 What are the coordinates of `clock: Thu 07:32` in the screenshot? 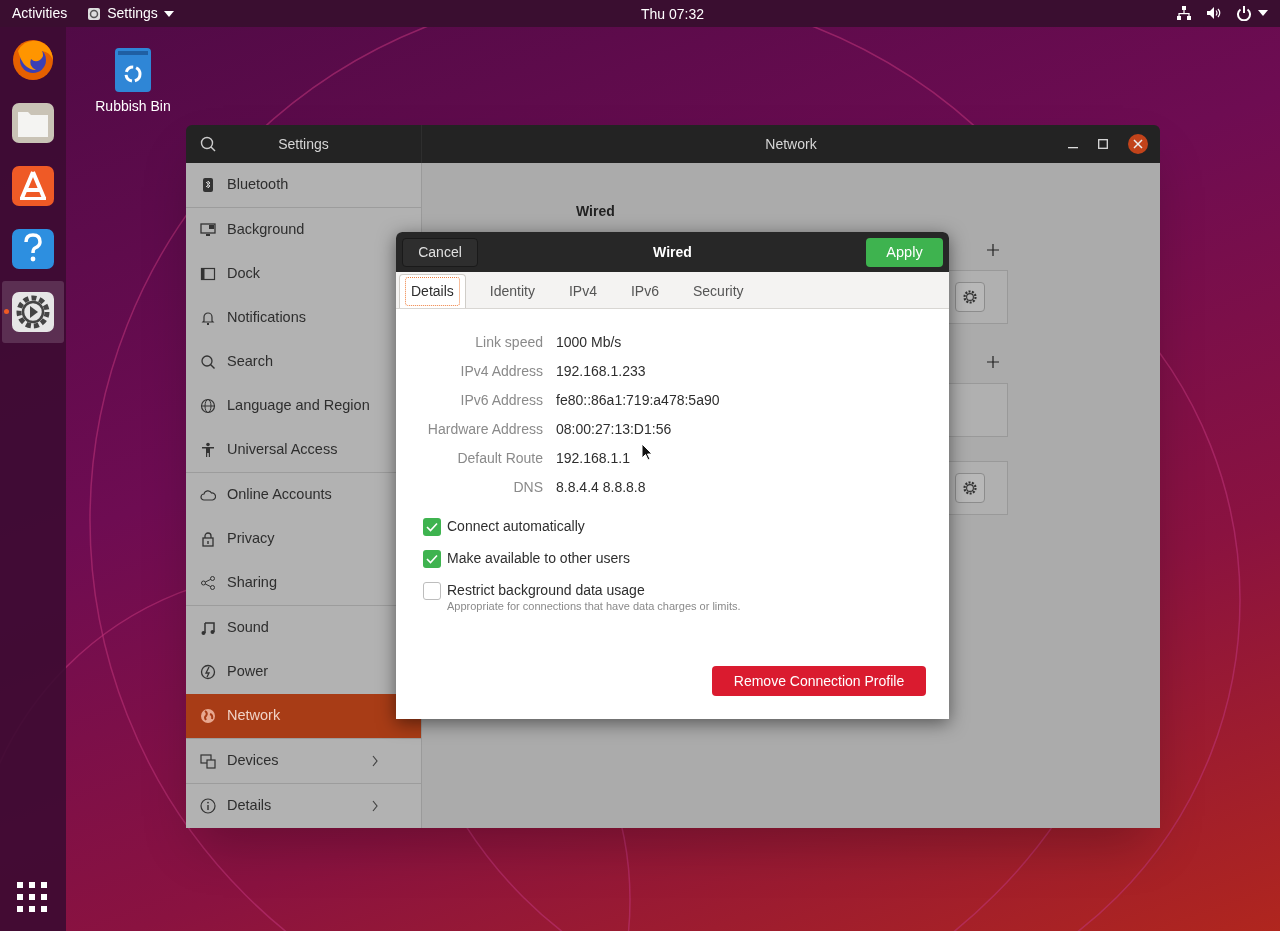 It's located at (673, 14).